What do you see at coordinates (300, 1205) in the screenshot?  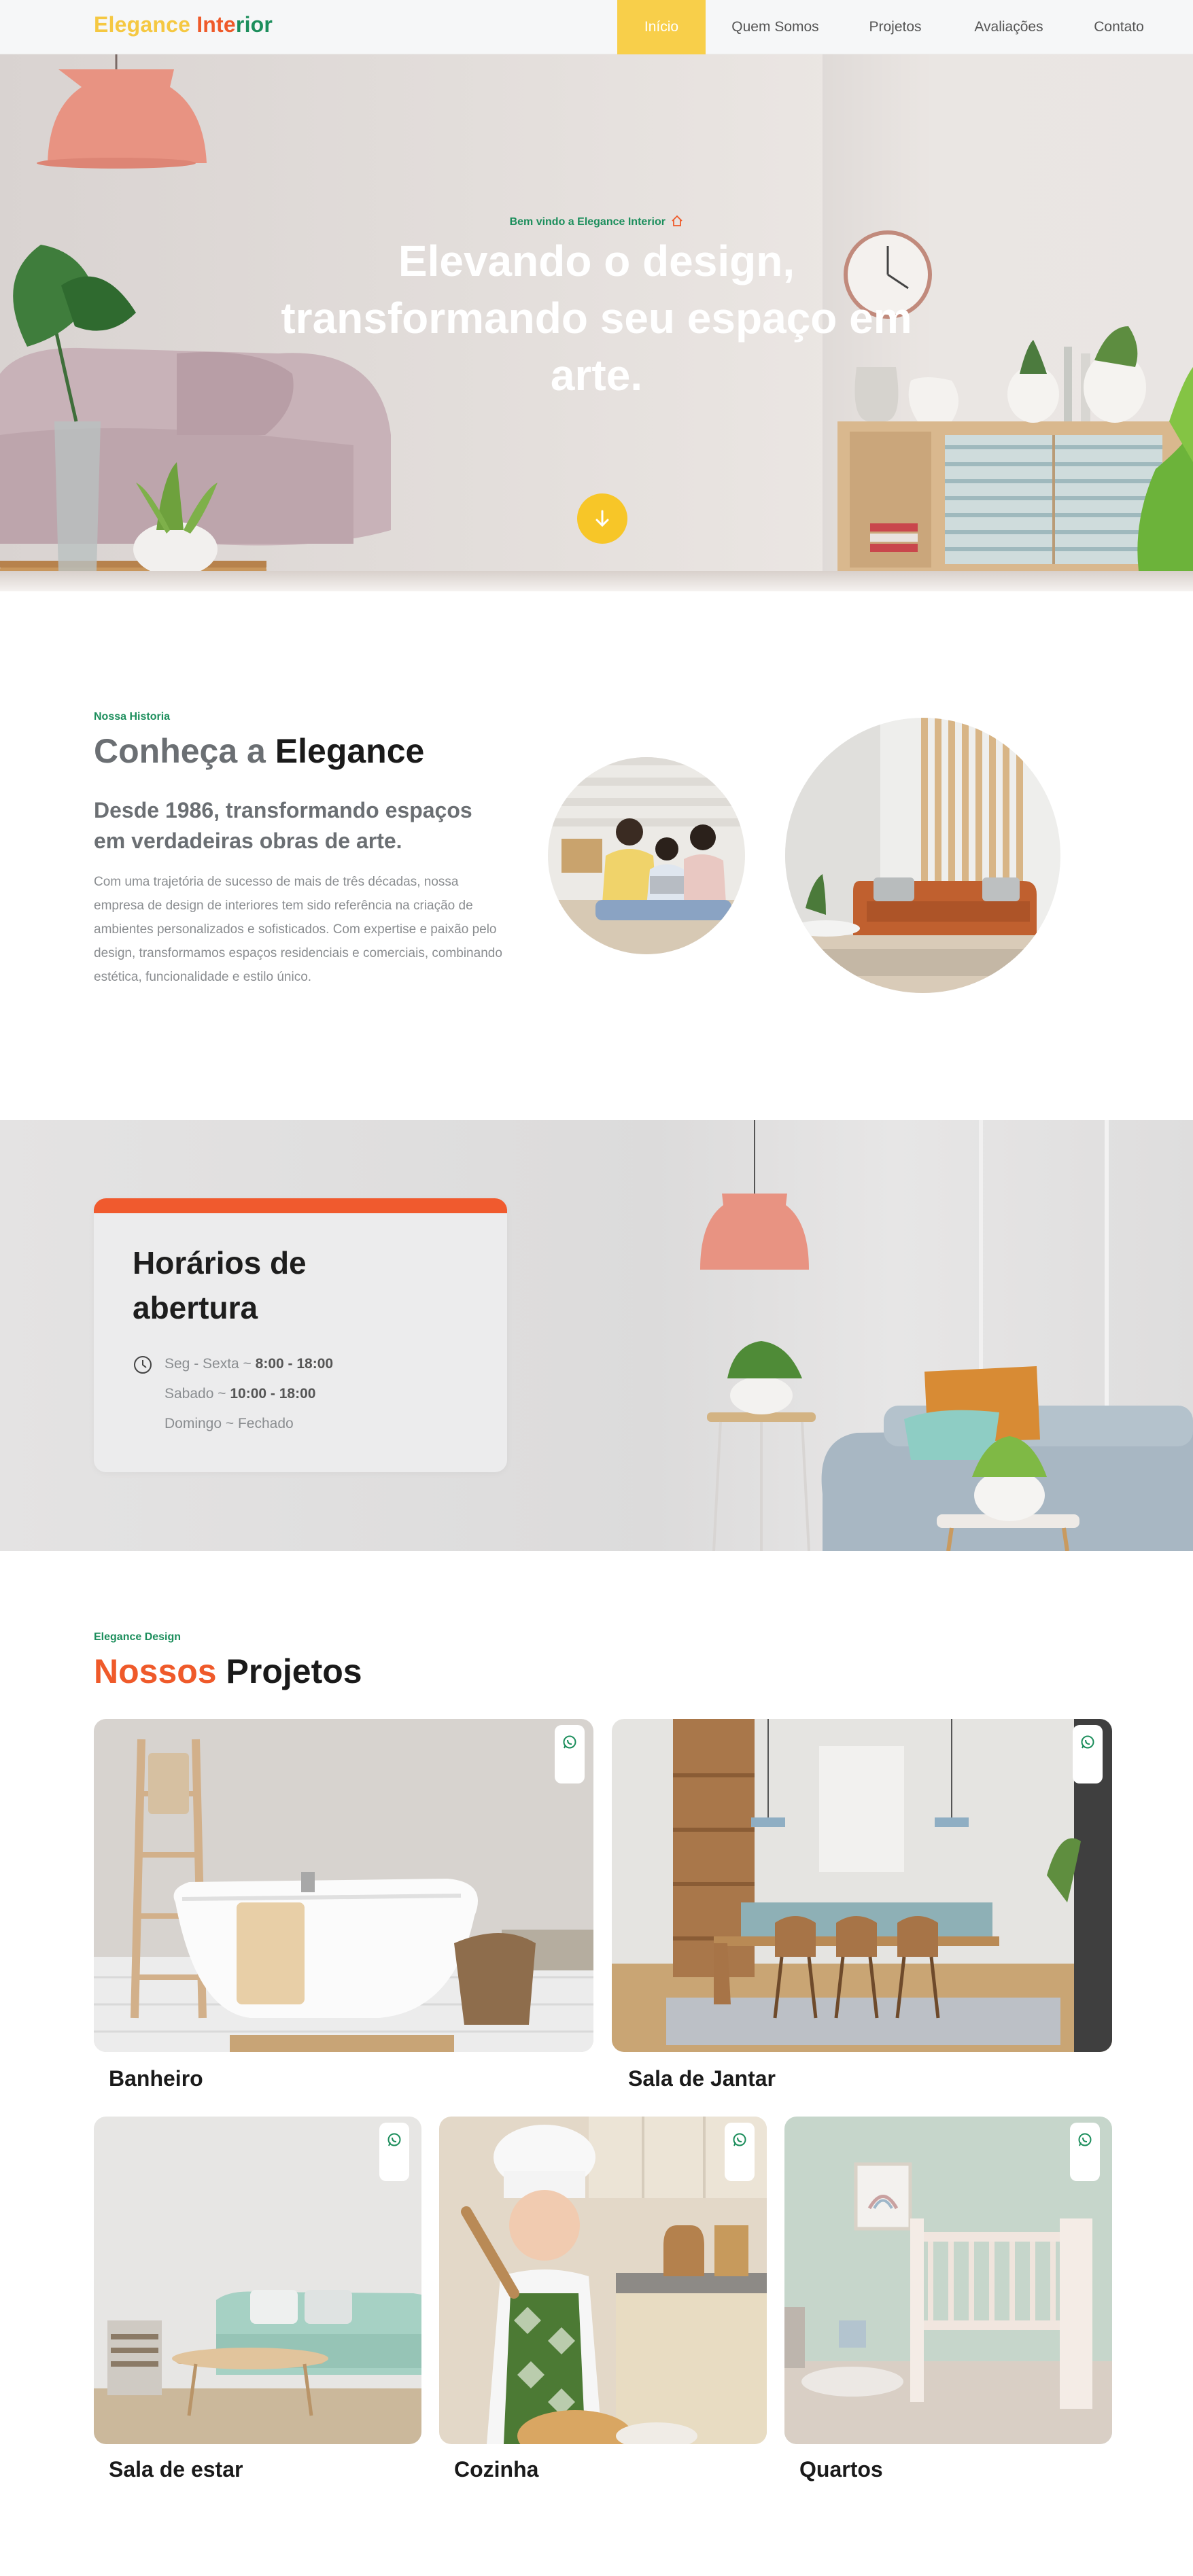 I see `hours-card-accent-bar` at bounding box center [300, 1205].